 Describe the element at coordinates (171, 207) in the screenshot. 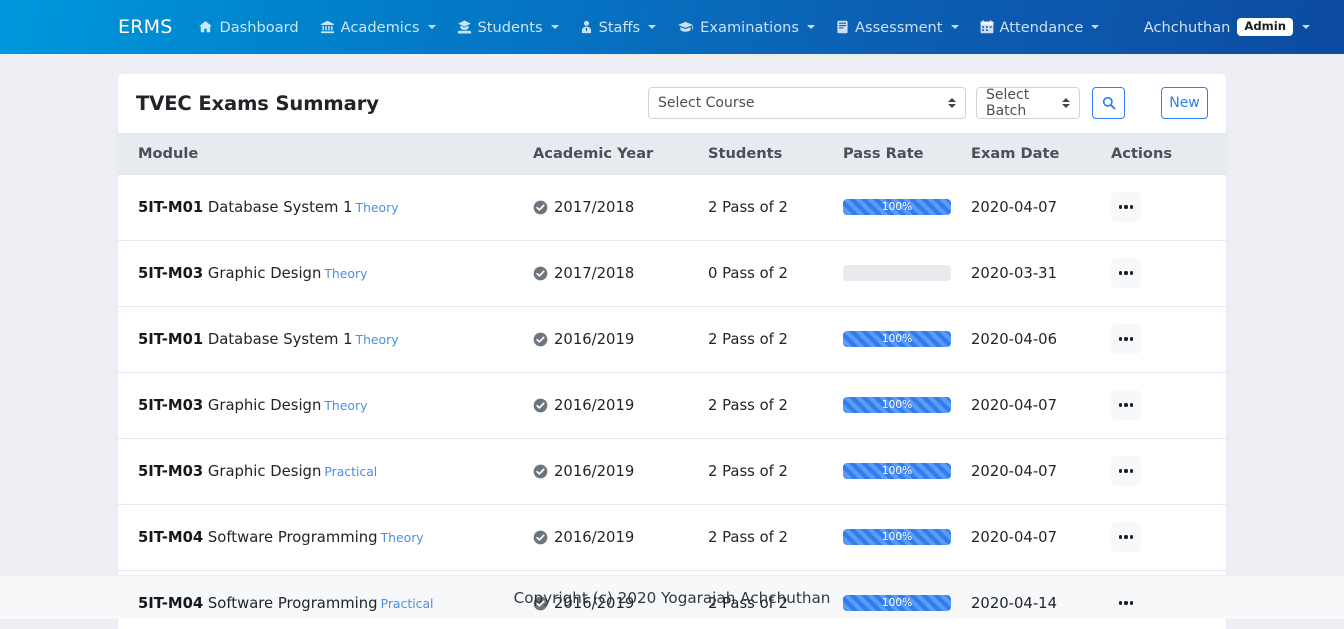

I see `module-code: 5IT-M01` at that location.